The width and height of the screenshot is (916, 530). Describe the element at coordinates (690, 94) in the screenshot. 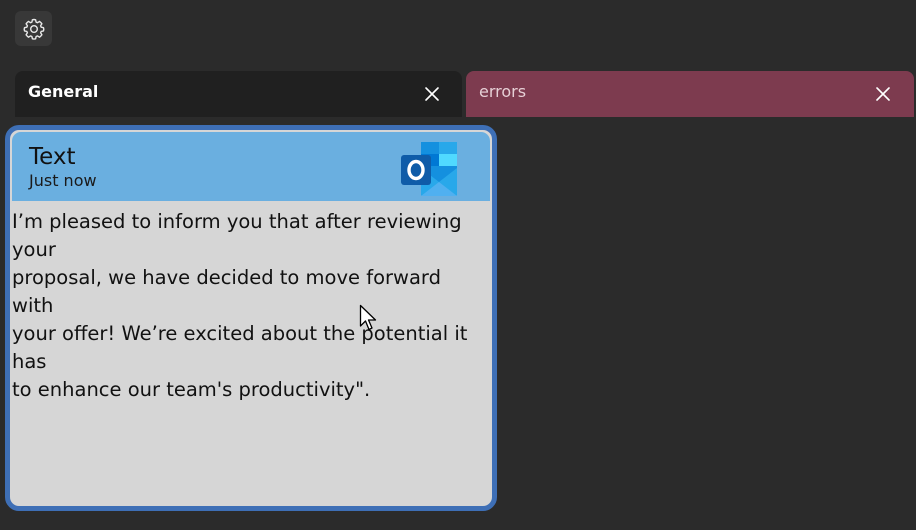

I see `tab-errors: errors` at that location.